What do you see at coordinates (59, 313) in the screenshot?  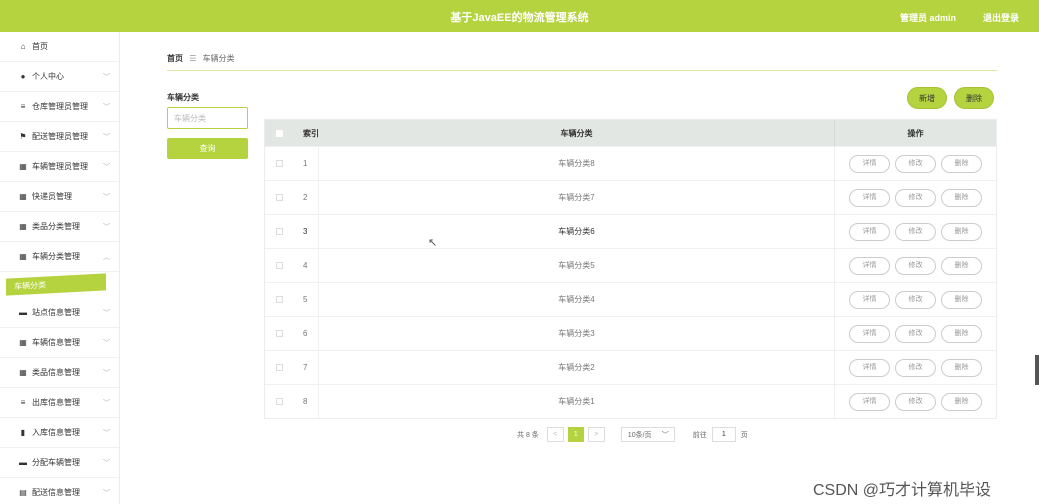 I see `sidebar-item: ▬ 站点信息管理 ﹀` at bounding box center [59, 313].